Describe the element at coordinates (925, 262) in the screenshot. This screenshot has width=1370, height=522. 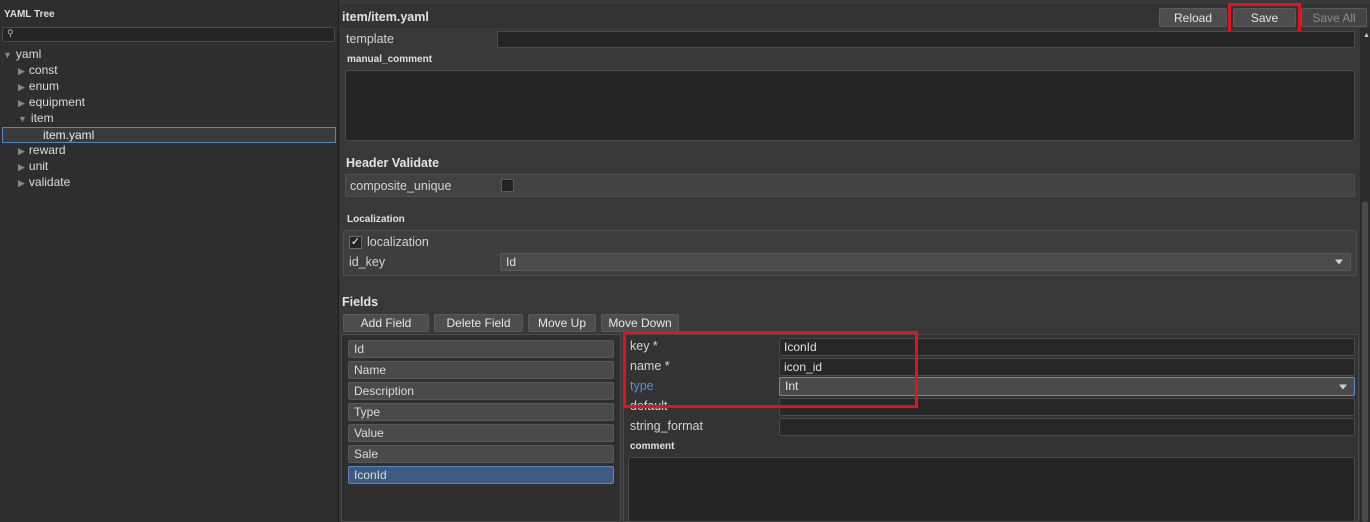
I see `id-key-select: Id` at that location.